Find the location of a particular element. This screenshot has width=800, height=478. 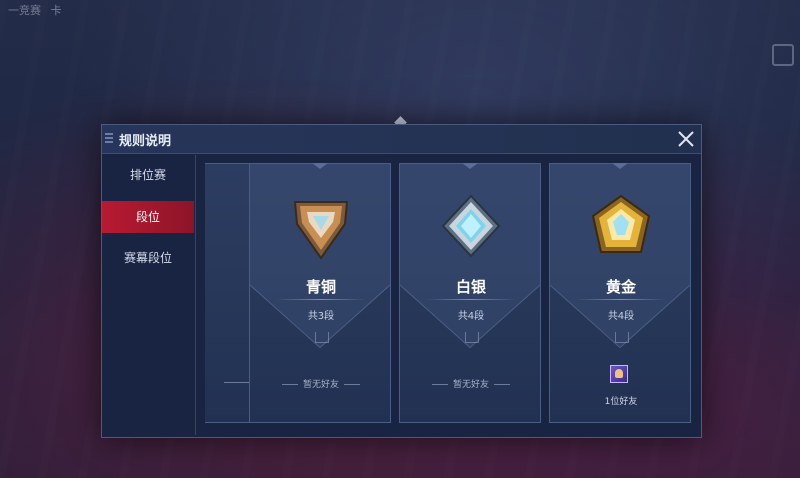

sidebar-item-tier: 段位 is located at coordinates (148, 217).